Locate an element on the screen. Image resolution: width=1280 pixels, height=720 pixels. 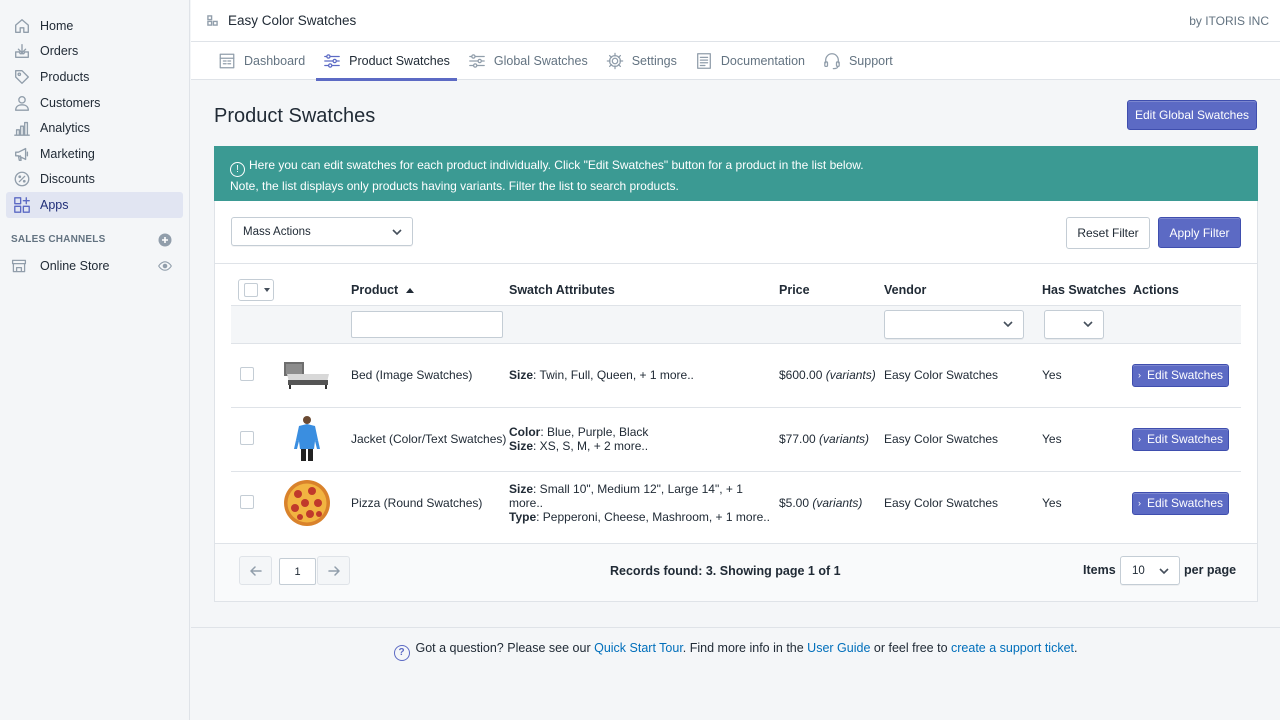
user-guide-link: User Guide is located at coordinates (838, 648).